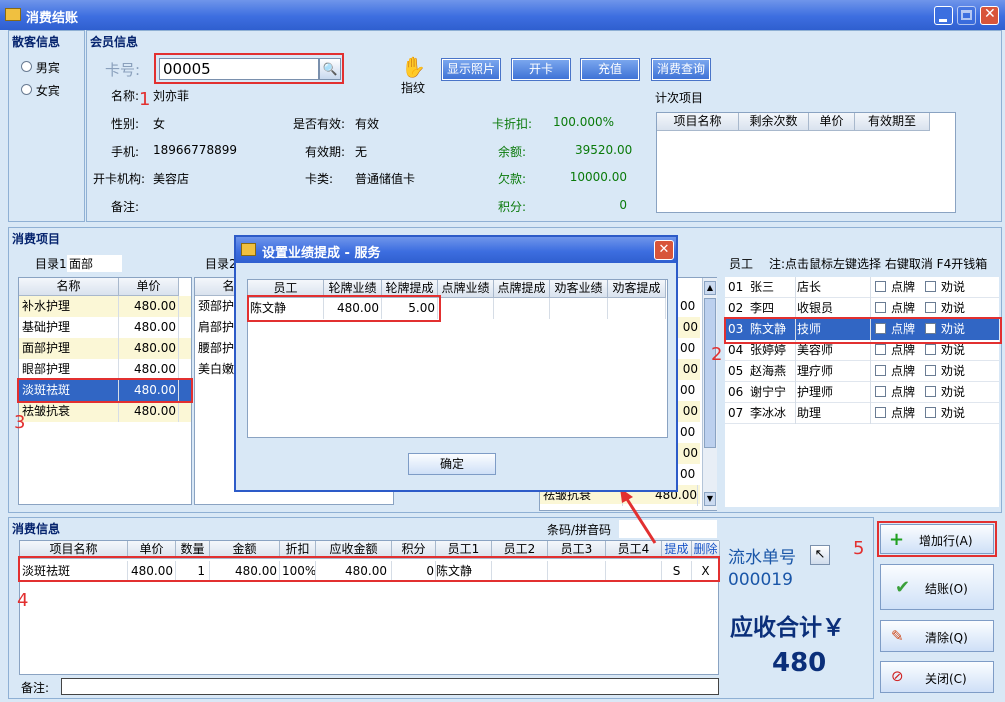 The image size is (1005, 702). What do you see at coordinates (541, 69) in the screenshot?
I see `open-card-button: 开卡` at bounding box center [541, 69].